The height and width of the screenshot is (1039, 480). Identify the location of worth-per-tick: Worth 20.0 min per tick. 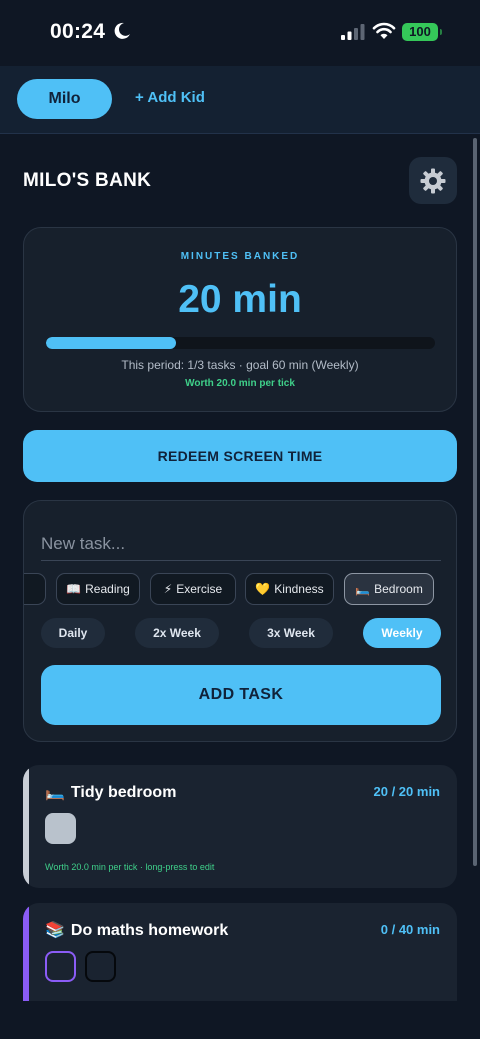
(240, 383).